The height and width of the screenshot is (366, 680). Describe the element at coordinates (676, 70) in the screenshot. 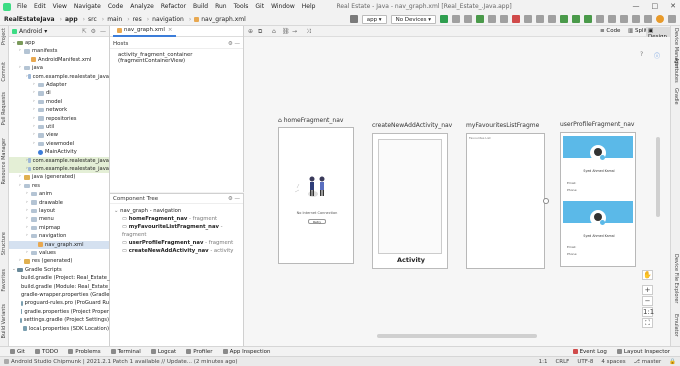

I see `tool-attributes: Attributes` at that location.